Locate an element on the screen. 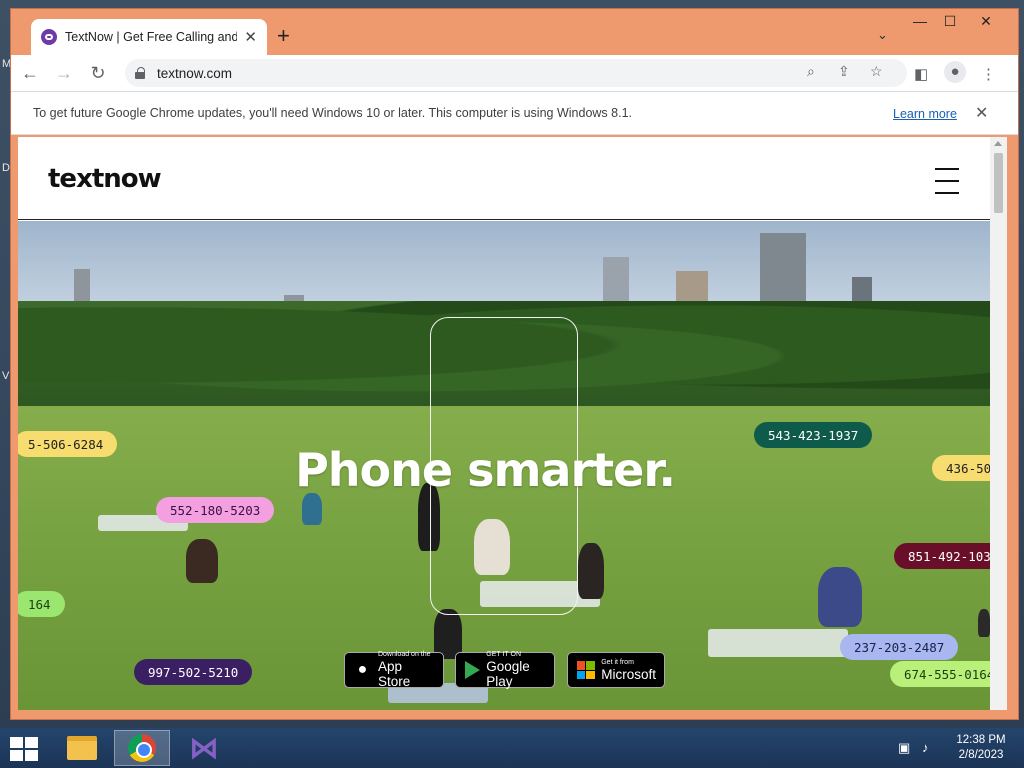 This screenshot has height=768, width=1024. google-play-icon is located at coordinates (472, 670).